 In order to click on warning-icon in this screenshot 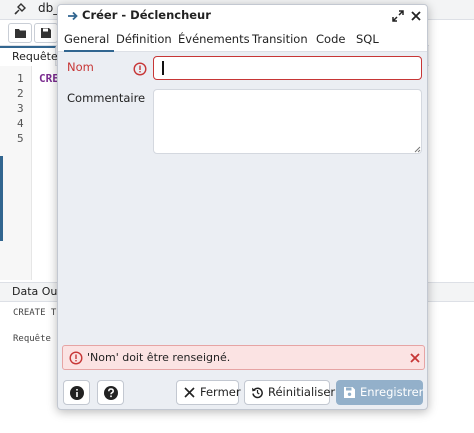, I will do `click(140, 69)`.